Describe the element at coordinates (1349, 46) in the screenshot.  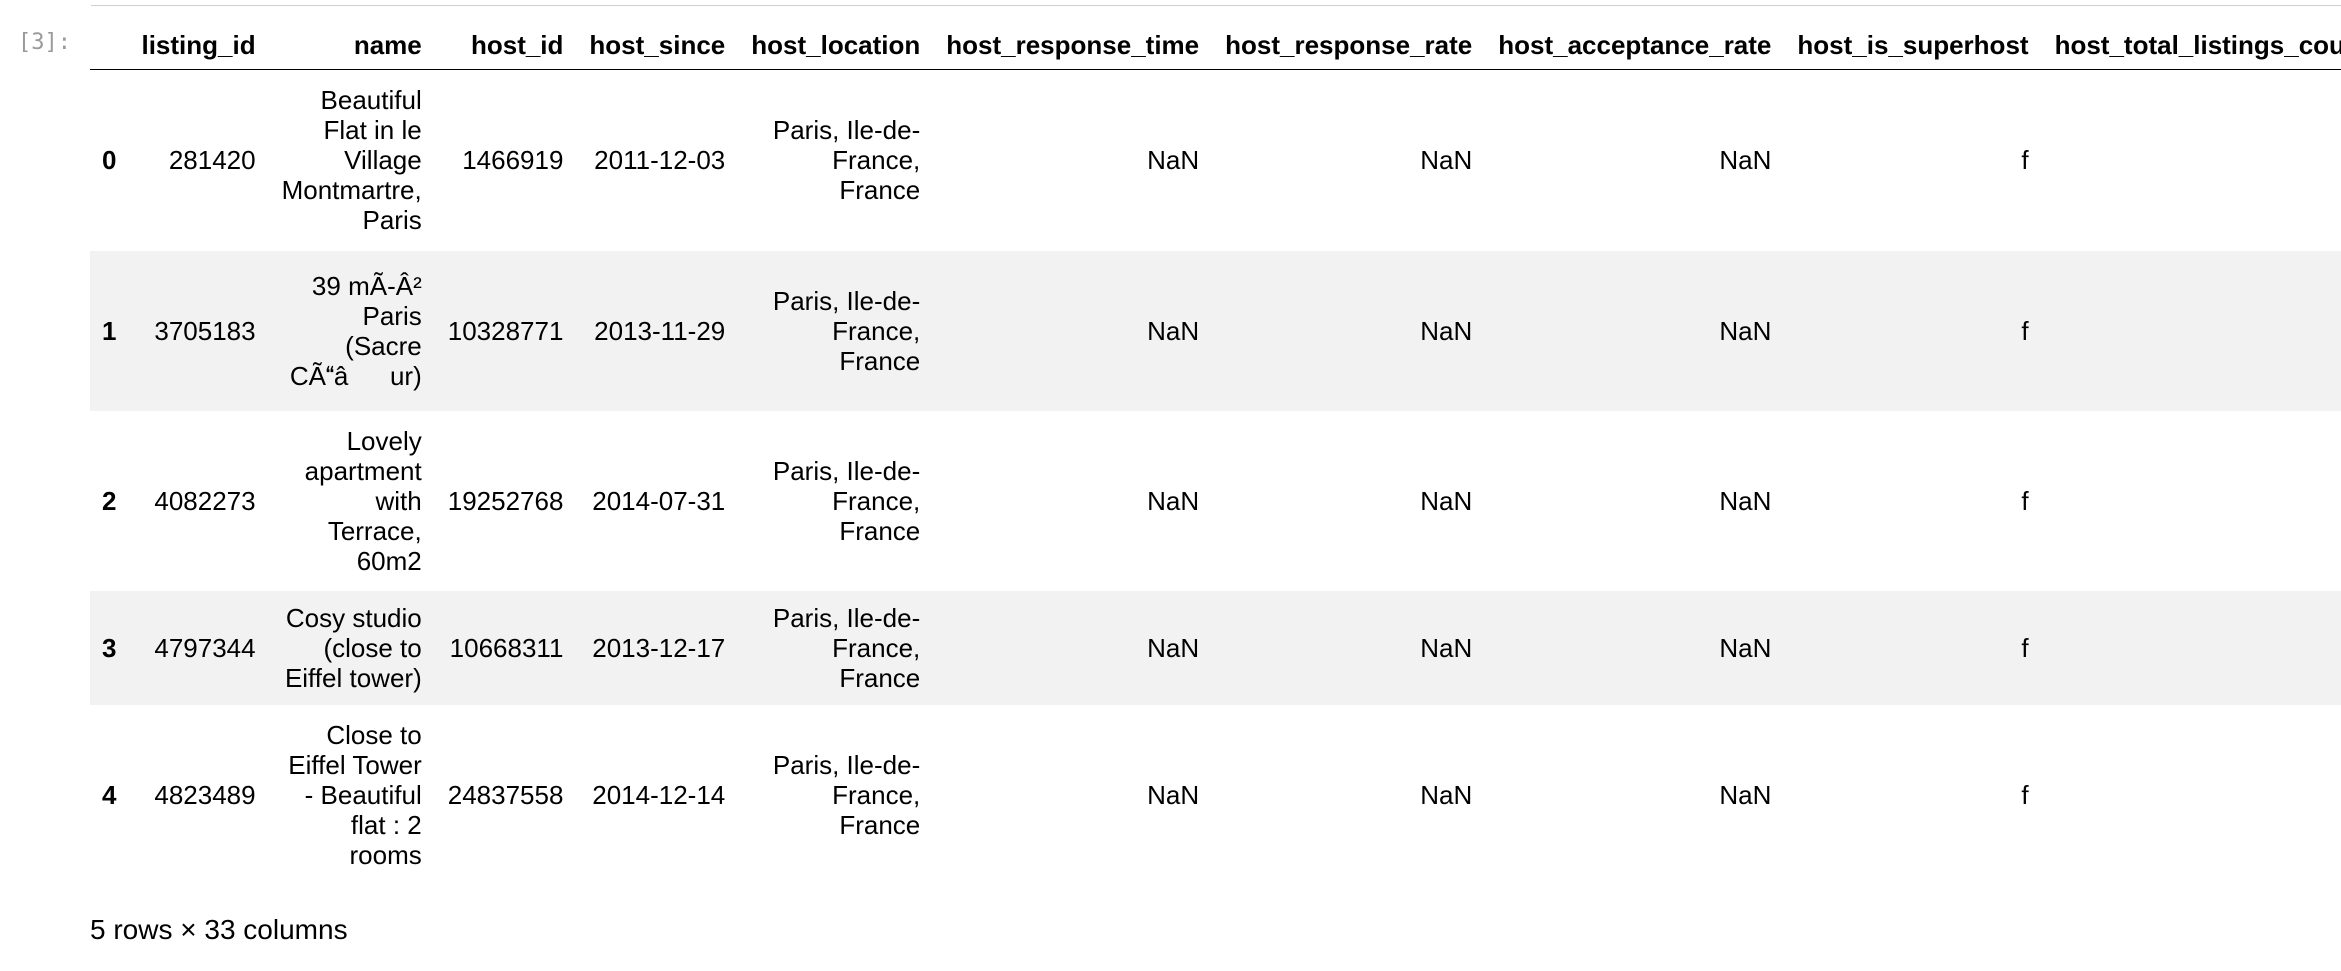
I see `column-header-host-response-rate: host_response_rate` at that location.